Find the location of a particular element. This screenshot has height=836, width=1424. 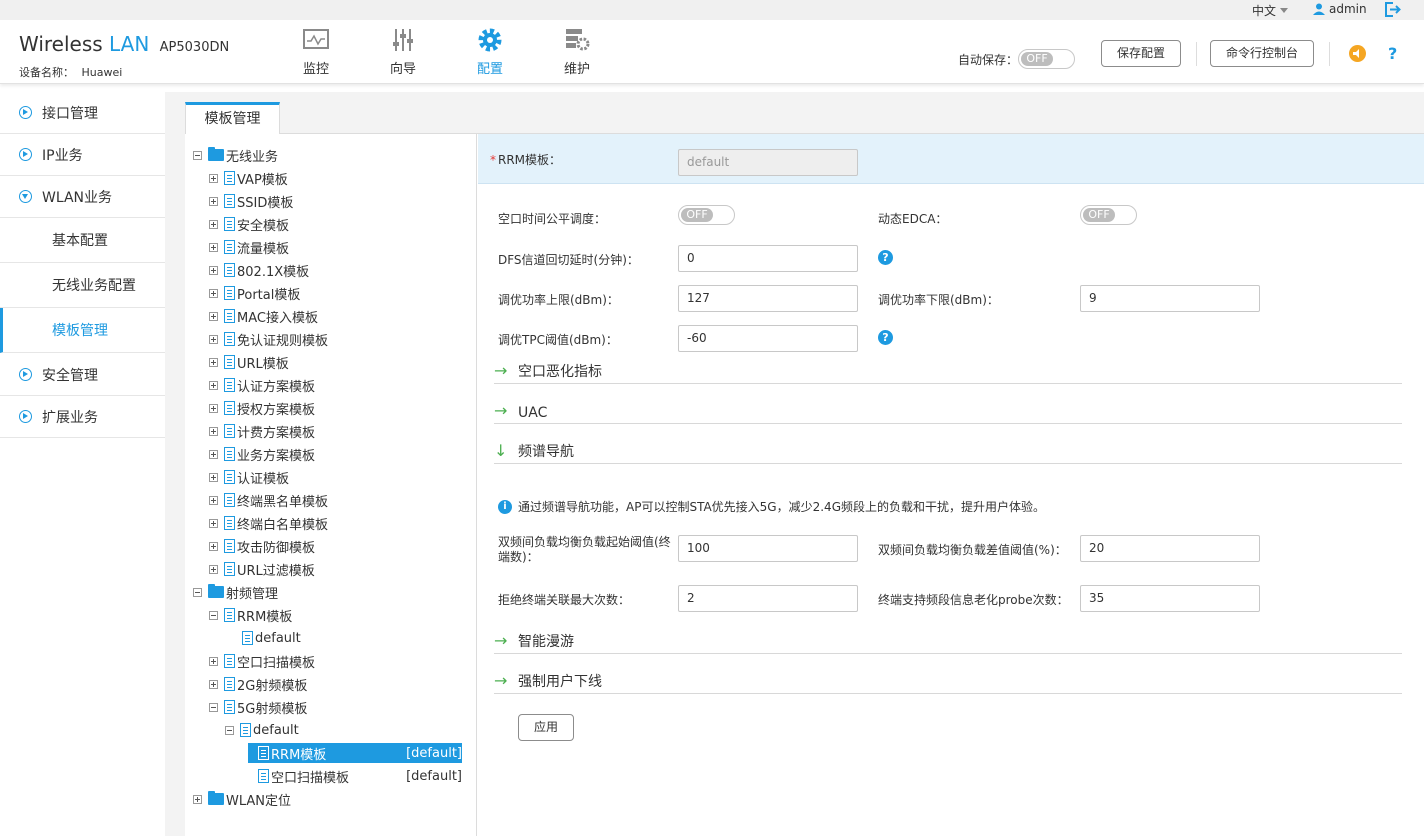

apply-button: 应用 is located at coordinates (546, 727).